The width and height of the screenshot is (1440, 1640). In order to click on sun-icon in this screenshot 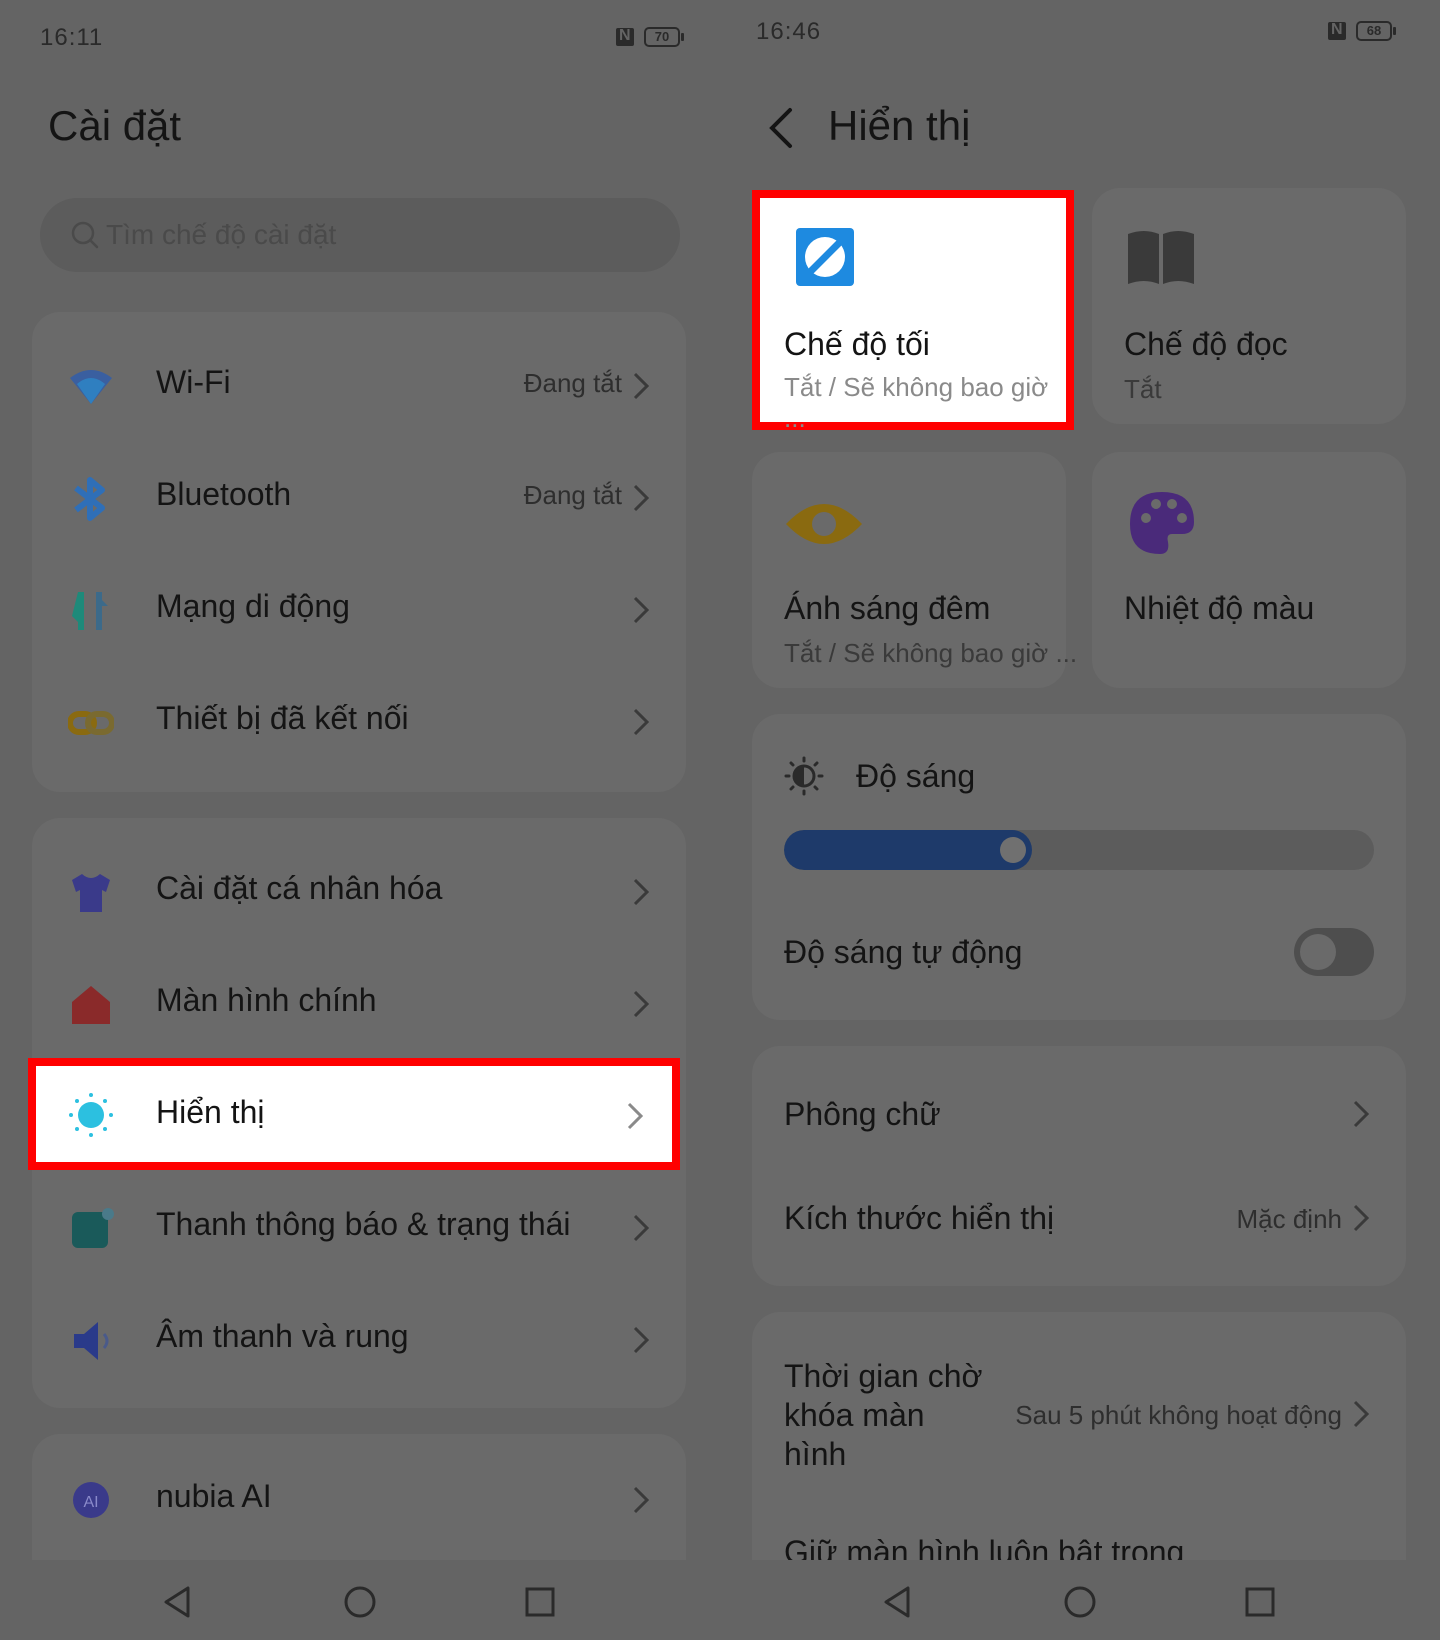, I will do `click(91, 1115)`.